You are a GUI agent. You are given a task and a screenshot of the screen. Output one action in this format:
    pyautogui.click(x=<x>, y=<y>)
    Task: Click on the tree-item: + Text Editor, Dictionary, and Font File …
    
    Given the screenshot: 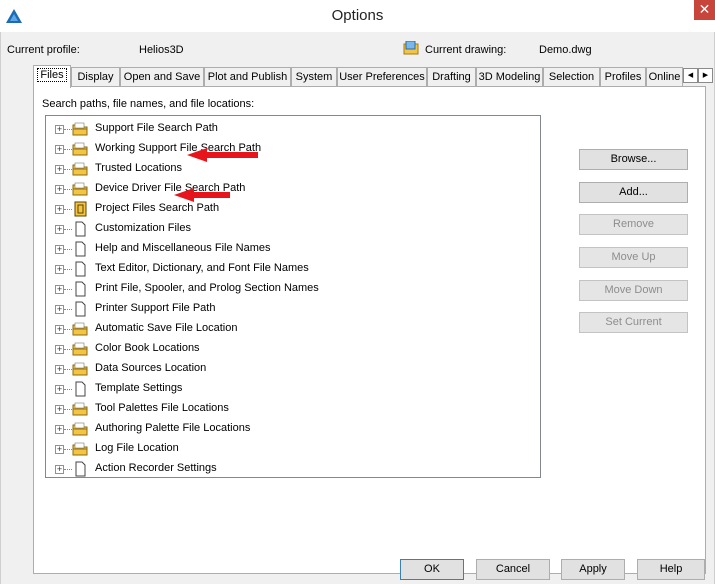 What is the action you would take?
    pyautogui.click(x=286, y=269)
    